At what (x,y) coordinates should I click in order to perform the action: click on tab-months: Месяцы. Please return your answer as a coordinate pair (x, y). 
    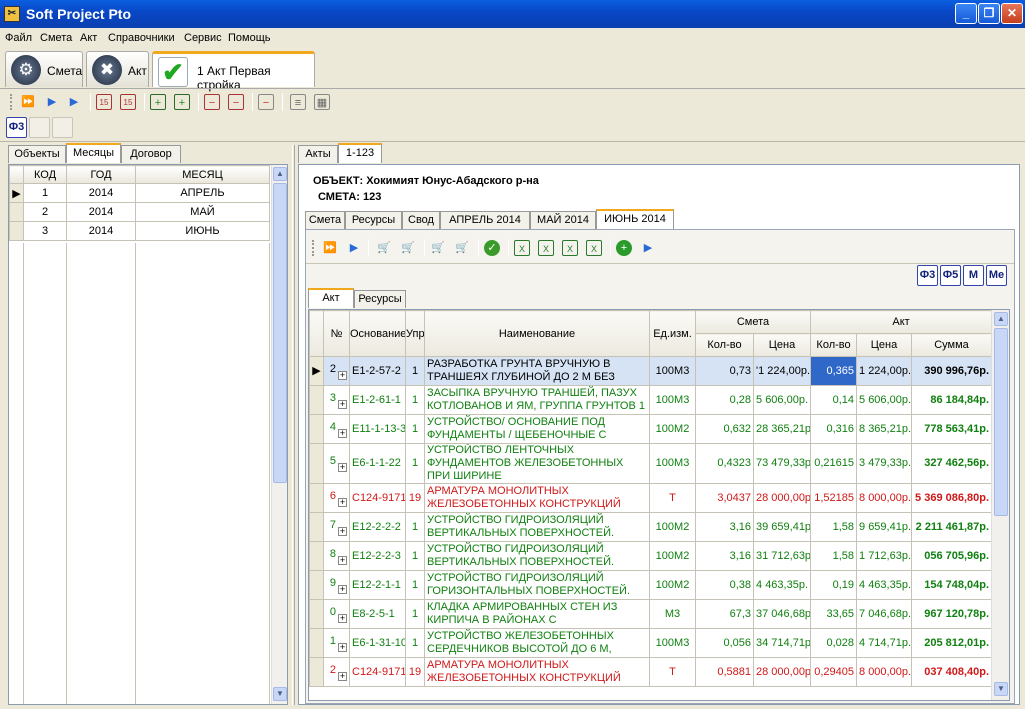
    Looking at the image, I should click on (93, 153).